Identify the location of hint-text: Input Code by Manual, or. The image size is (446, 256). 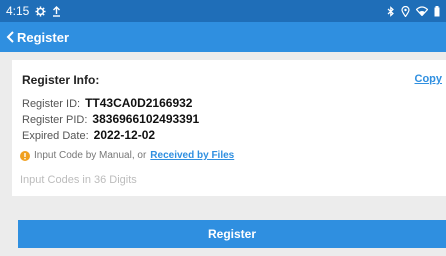
(90, 155).